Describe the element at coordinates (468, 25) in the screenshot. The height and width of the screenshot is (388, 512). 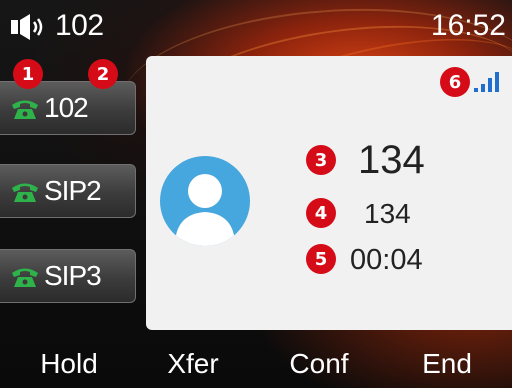
I see `status-clock: 16:52` at that location.